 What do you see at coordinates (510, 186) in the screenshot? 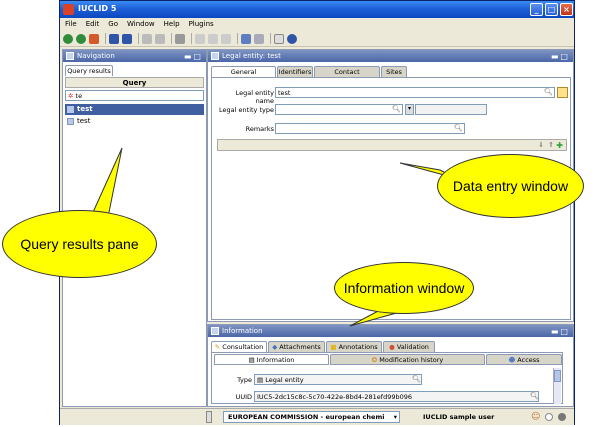
I see `data-entry-callout: Data entry window` at bounding box center [510, 186].